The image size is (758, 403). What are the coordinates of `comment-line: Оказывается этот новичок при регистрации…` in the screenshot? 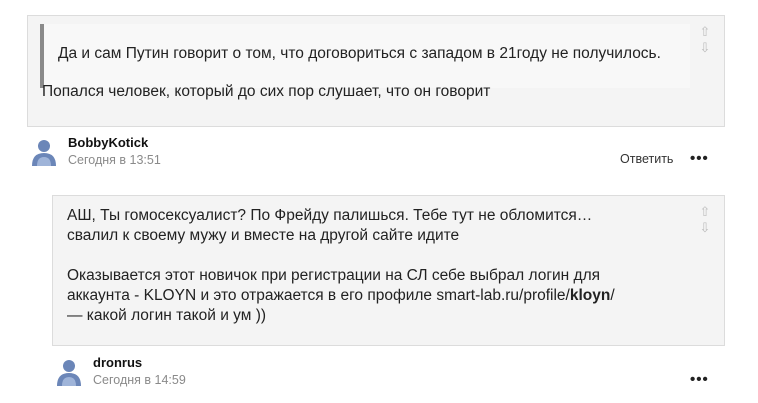 It's located at (334, 275).